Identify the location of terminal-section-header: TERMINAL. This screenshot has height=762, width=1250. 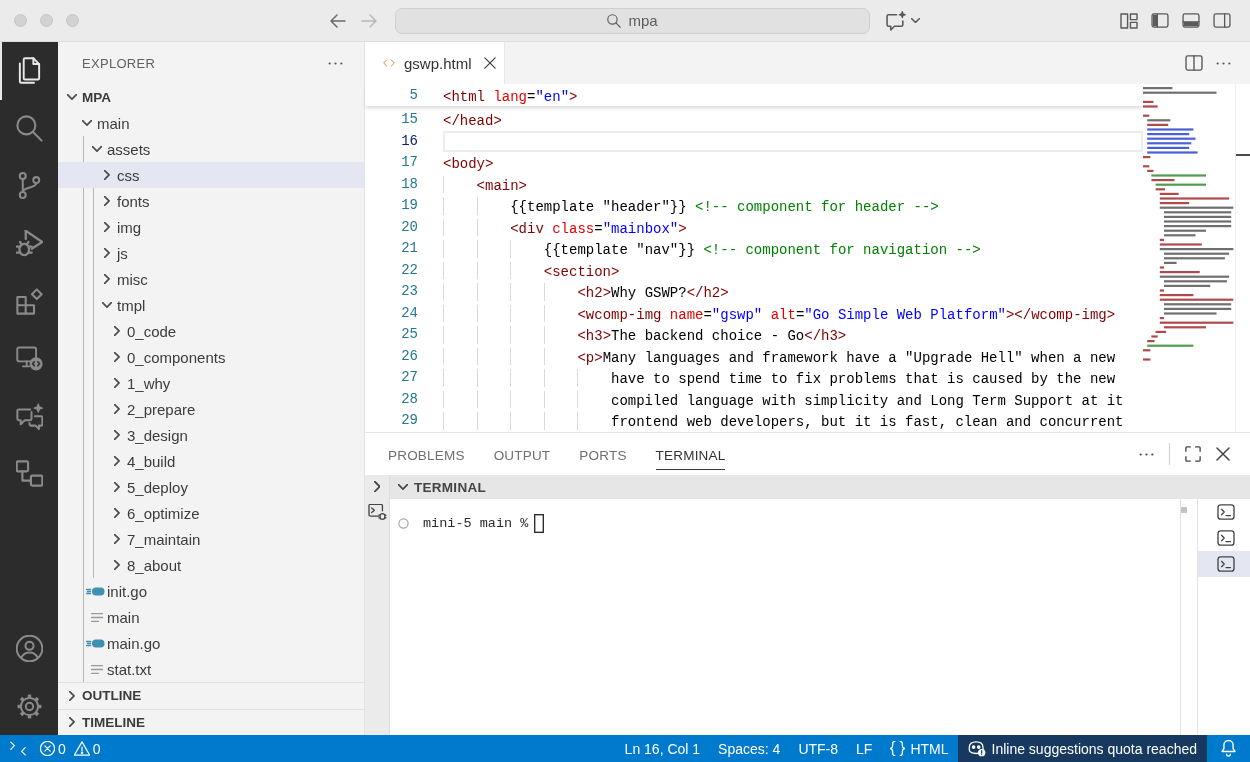
(820, 487).